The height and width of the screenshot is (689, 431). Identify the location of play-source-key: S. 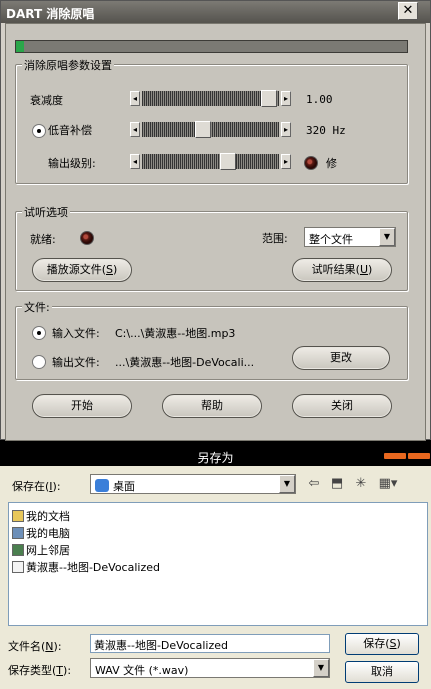
(109, 269).